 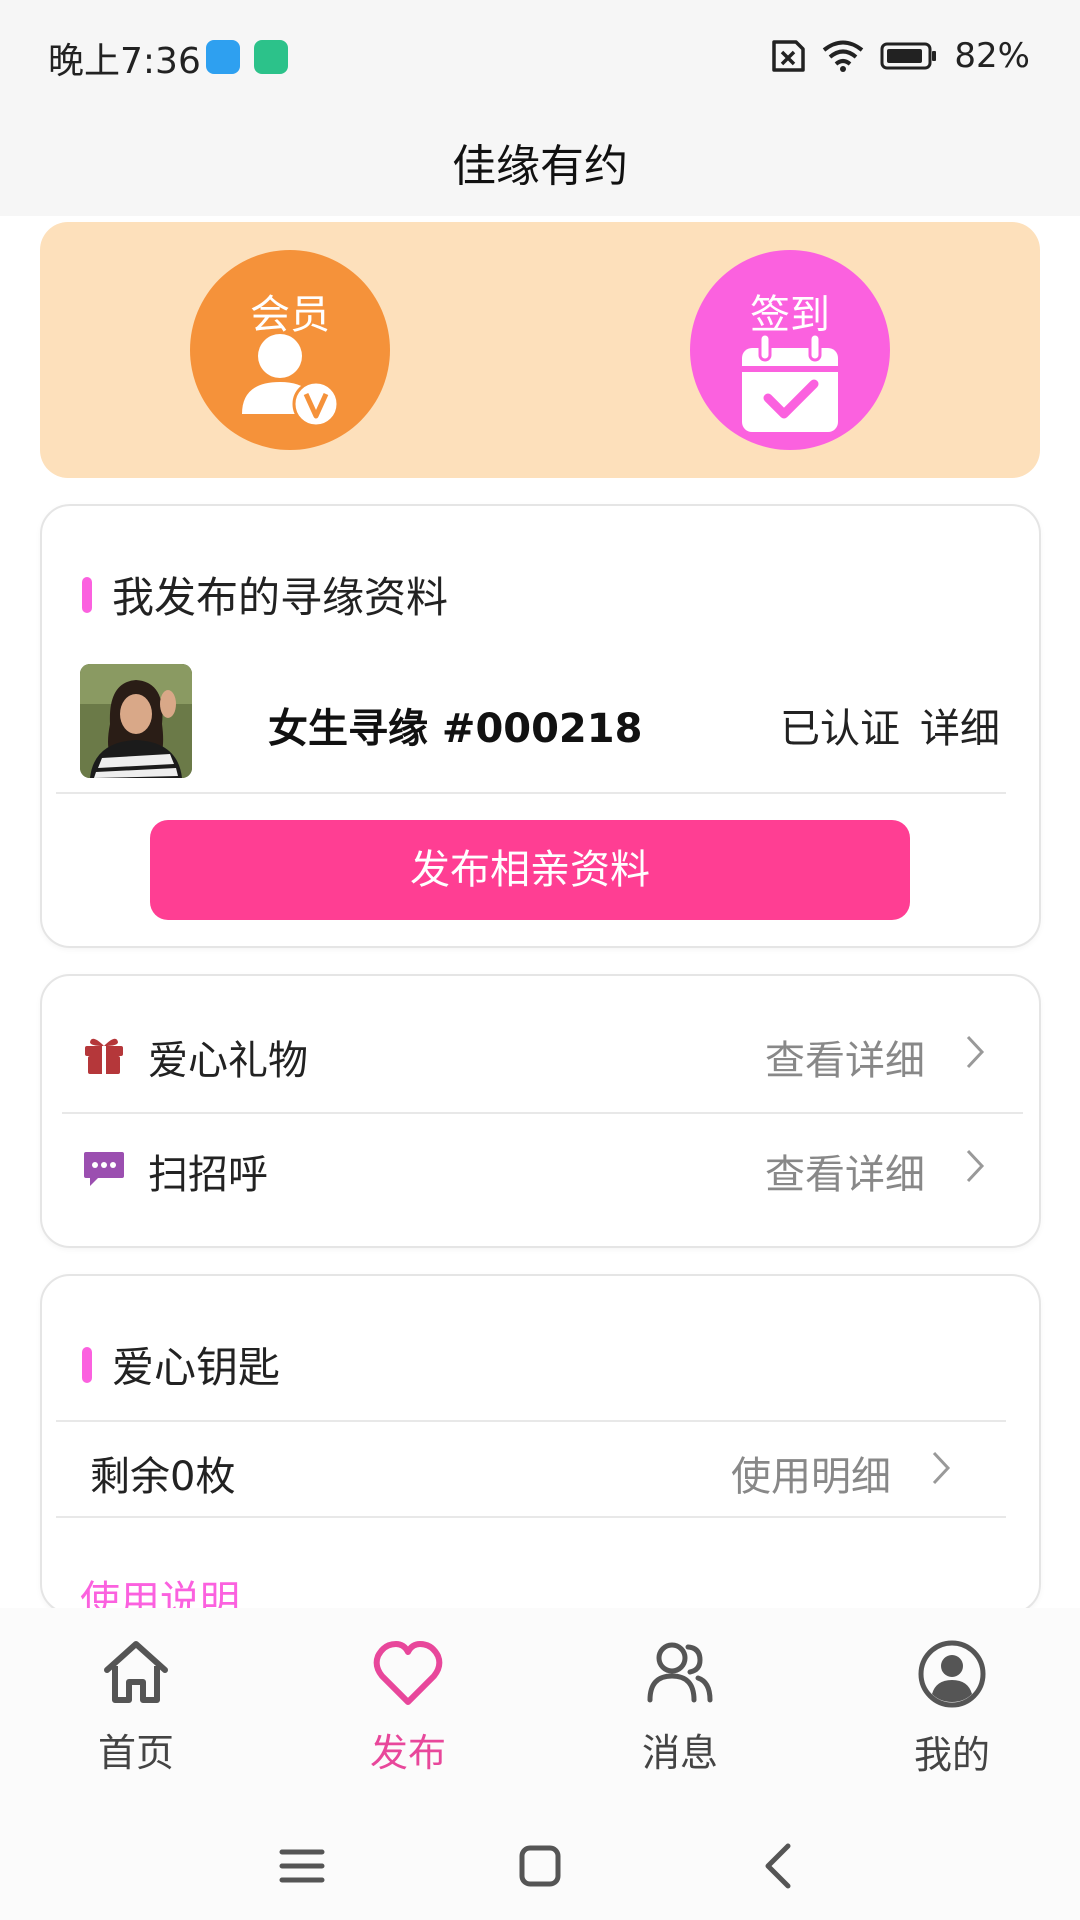 I want to click on profile-row: 女生寻缘 #000218 已认证 详细, so click(x=540, y=722).